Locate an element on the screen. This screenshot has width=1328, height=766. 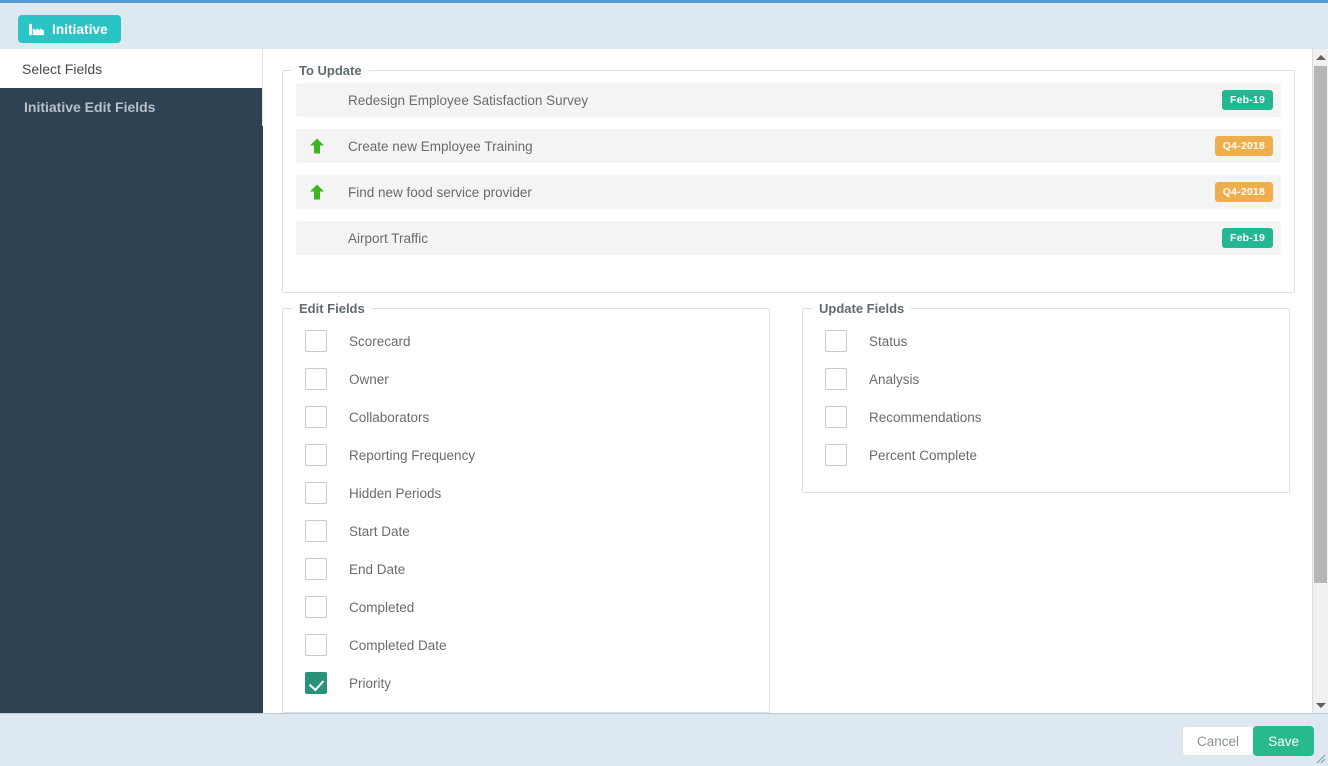
checkbox-row-completed-date: Completed Date is located at coordinates (526, 645).